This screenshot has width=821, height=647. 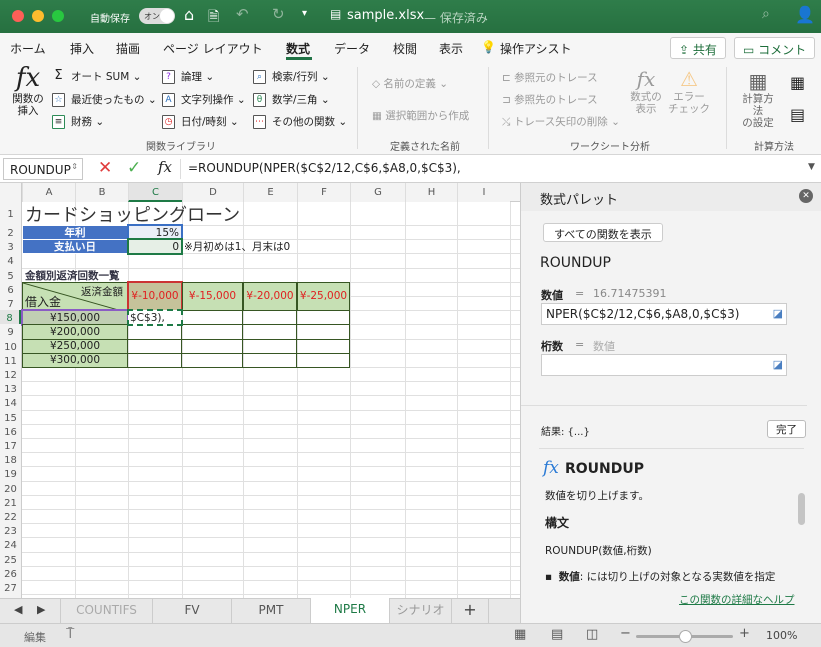 What do you see at coordinates (744, 633) in the screenshot?
I see `zoom-in-button: +` at bounding box center [744, 633].